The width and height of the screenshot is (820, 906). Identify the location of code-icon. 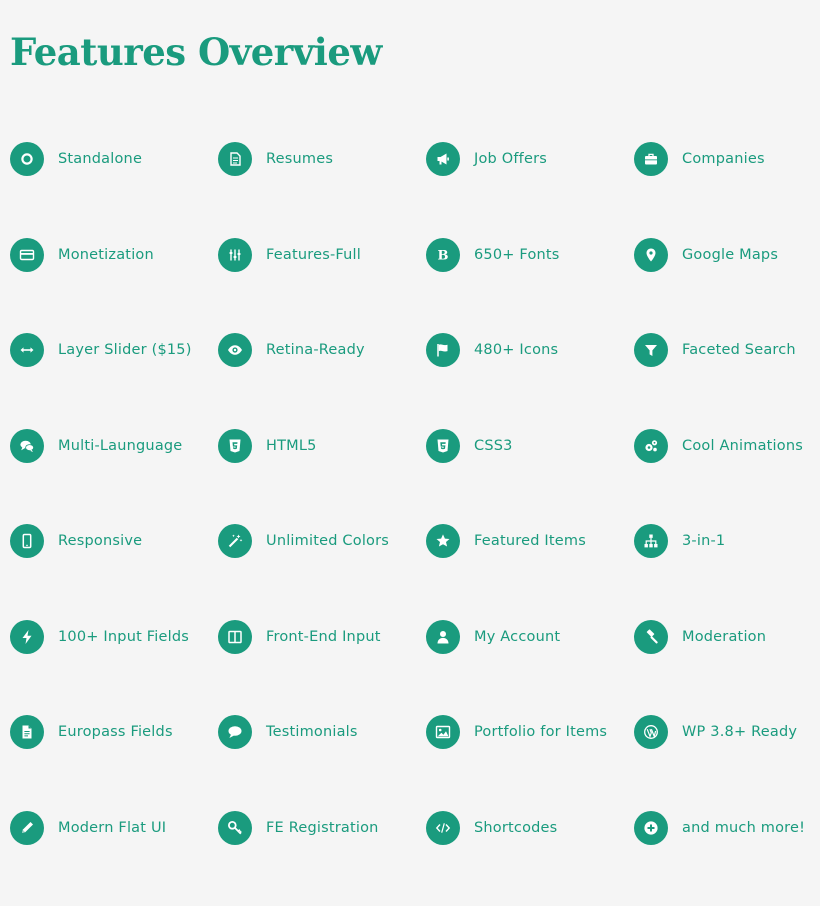
(443, 827).